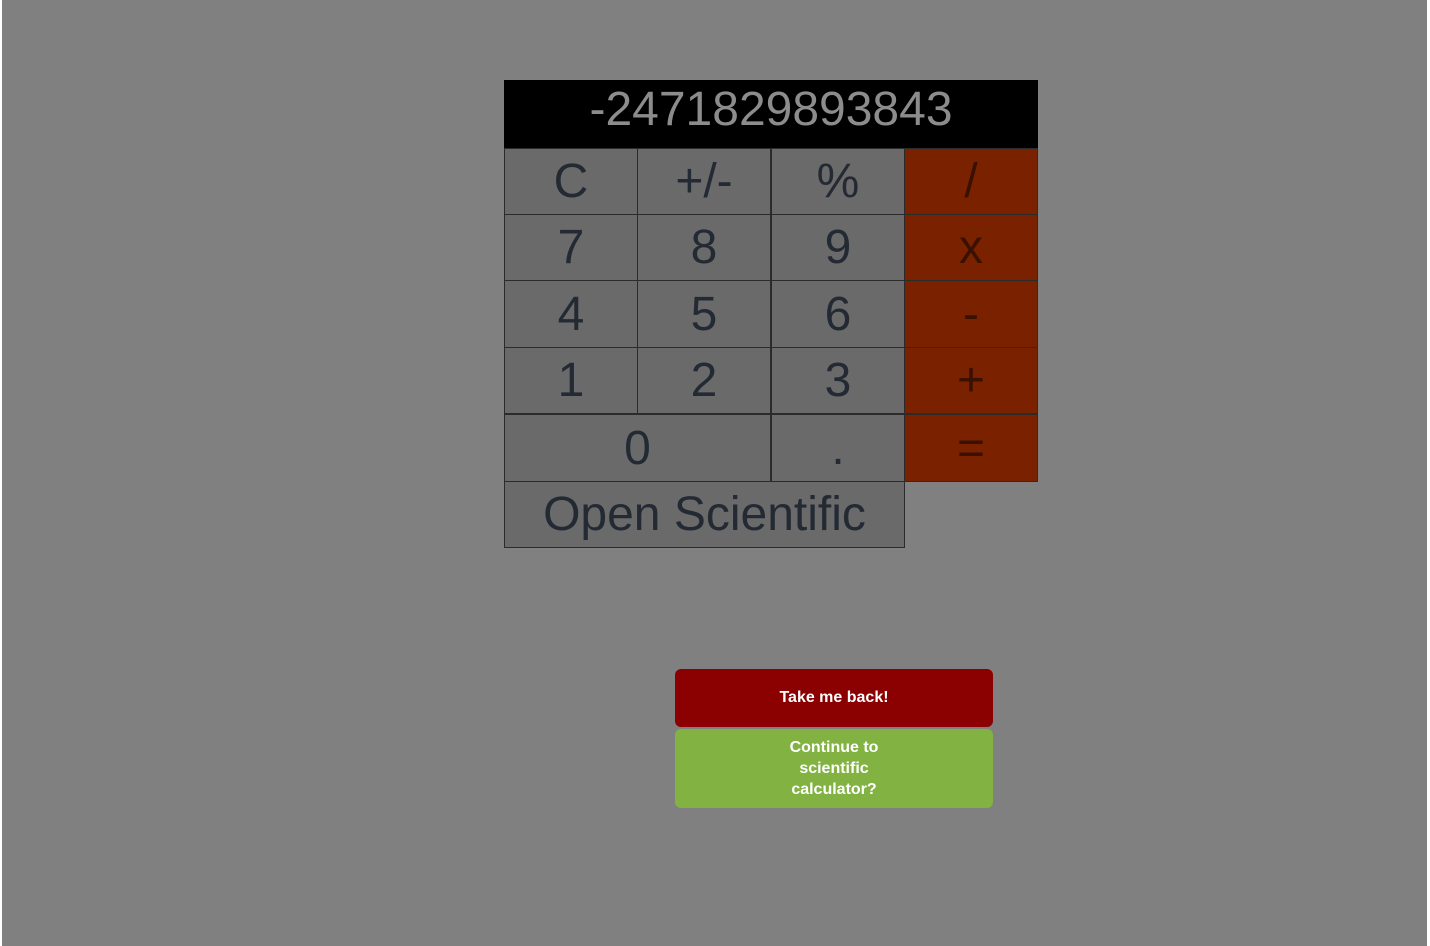 The width and height of the screenshot is (1430, 946). What do you see at coordinates (838, 181) in the screenshot?
I see `percent-button: %` at bounding box center [838, 181].